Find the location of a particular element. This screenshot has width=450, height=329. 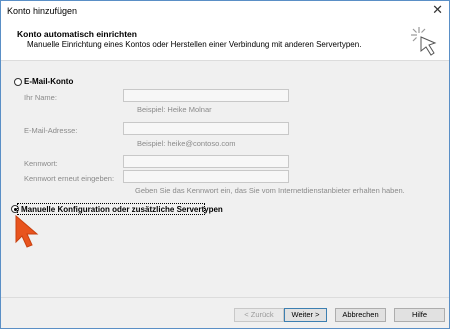

password-label: Kennwort: is located at coordinates (41, 163).